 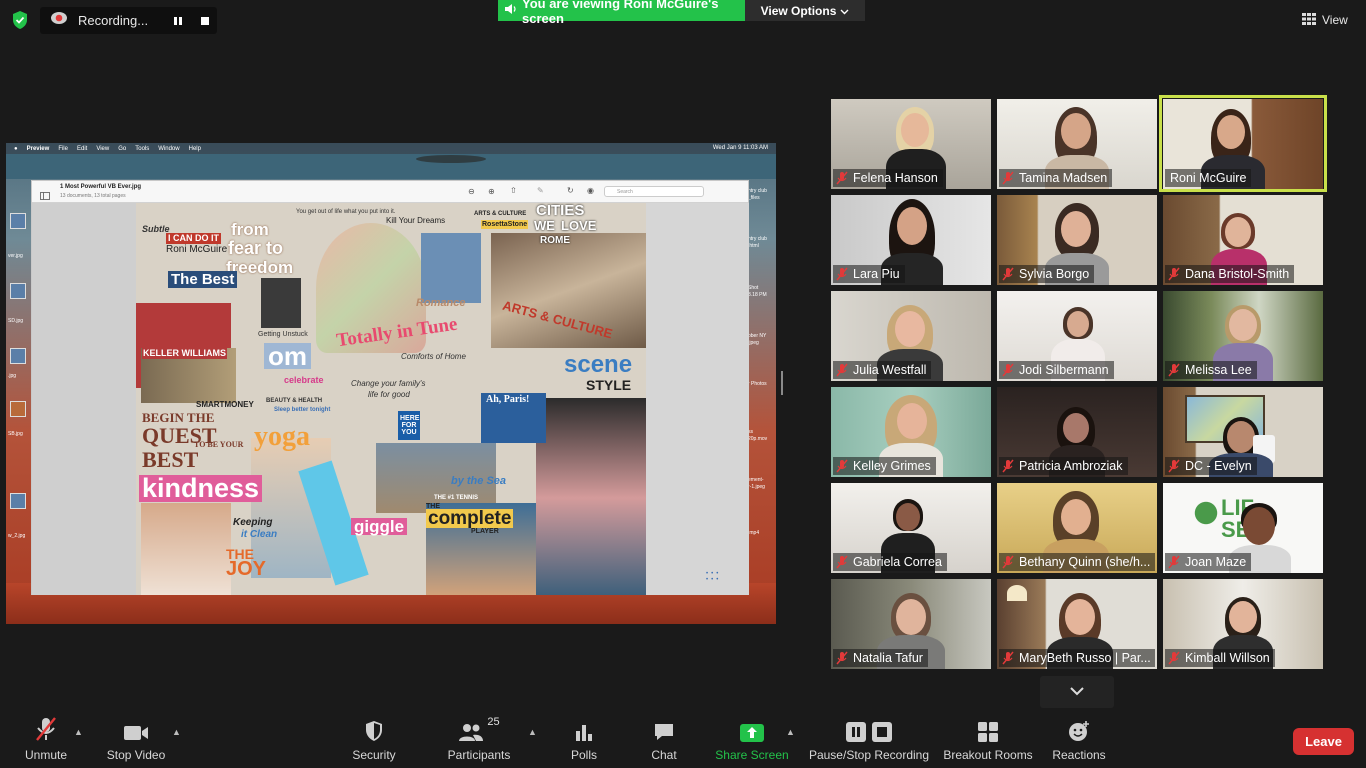 I want to click on collage-text: Keeping, so click(x=253, y=522).